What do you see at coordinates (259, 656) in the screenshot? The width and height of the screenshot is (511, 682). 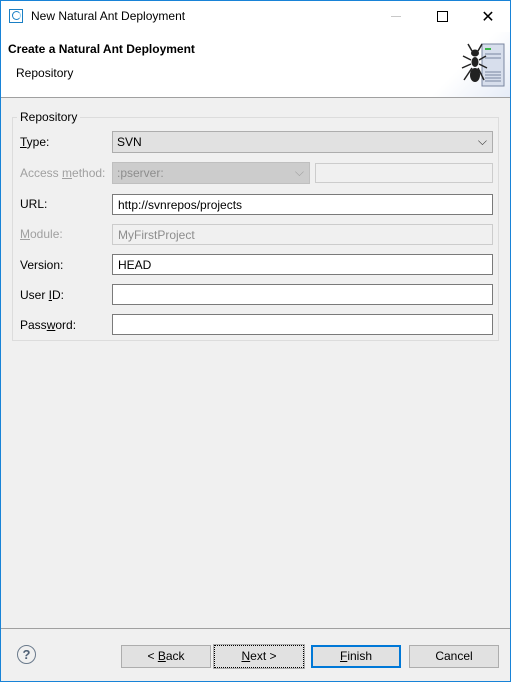 I see `next-button: Next >` at bounding box center [259, 656].